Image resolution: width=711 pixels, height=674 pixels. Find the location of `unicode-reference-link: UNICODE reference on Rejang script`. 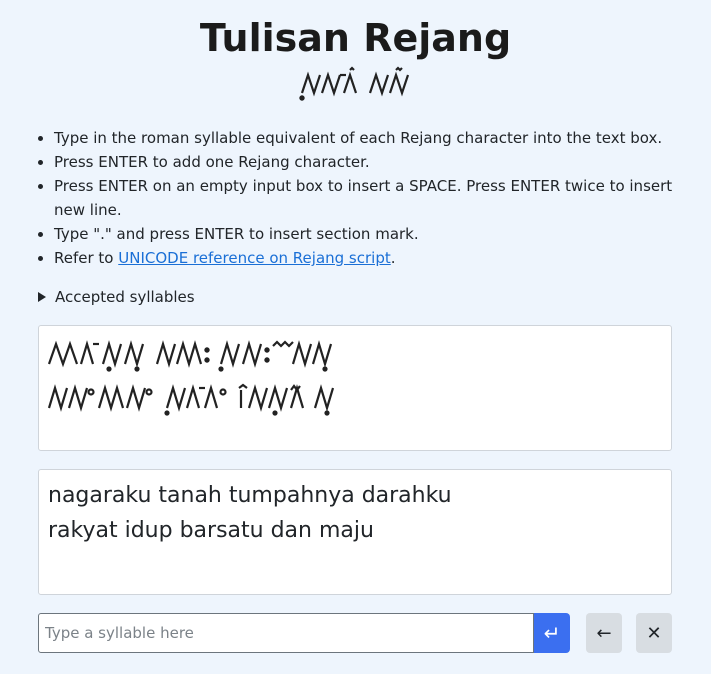

unicode-reference-link: UNICODE reference on Rejang script is located at coordinates (254, 258).